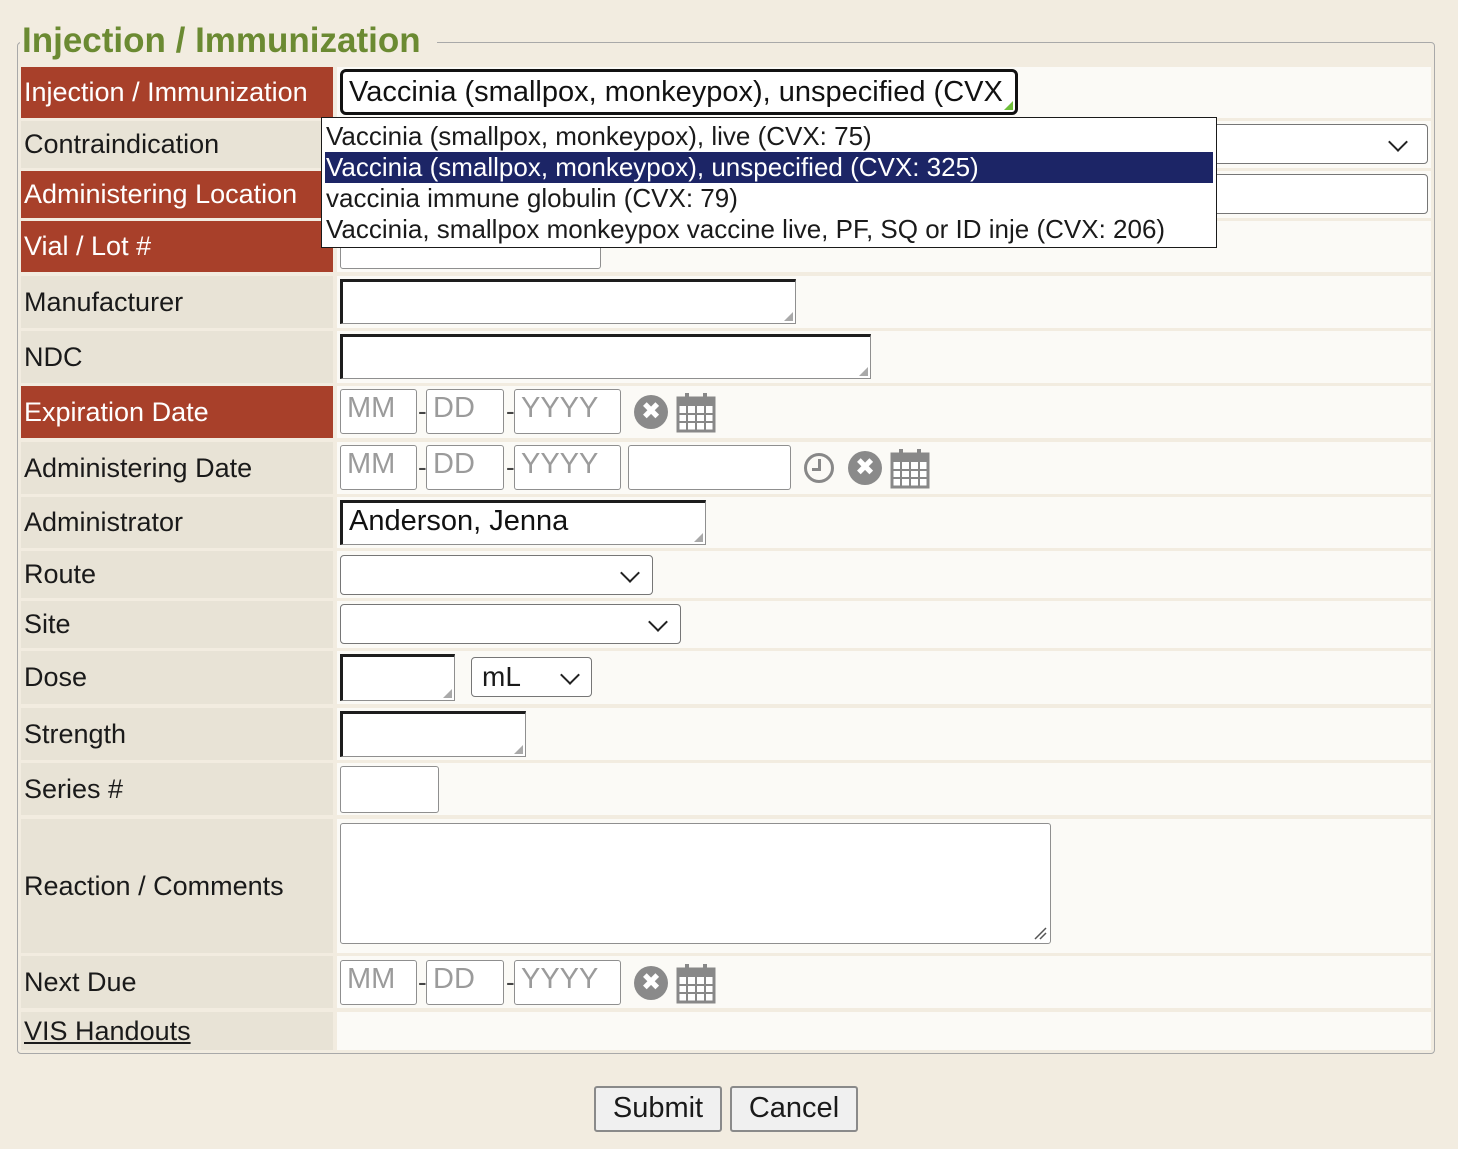 The height and width of the screenshot is (1149, 1458). Describe the element at coordinates (177, 302) in the screenshot. I see `label-manufacturer: Manufacturer` at that location.